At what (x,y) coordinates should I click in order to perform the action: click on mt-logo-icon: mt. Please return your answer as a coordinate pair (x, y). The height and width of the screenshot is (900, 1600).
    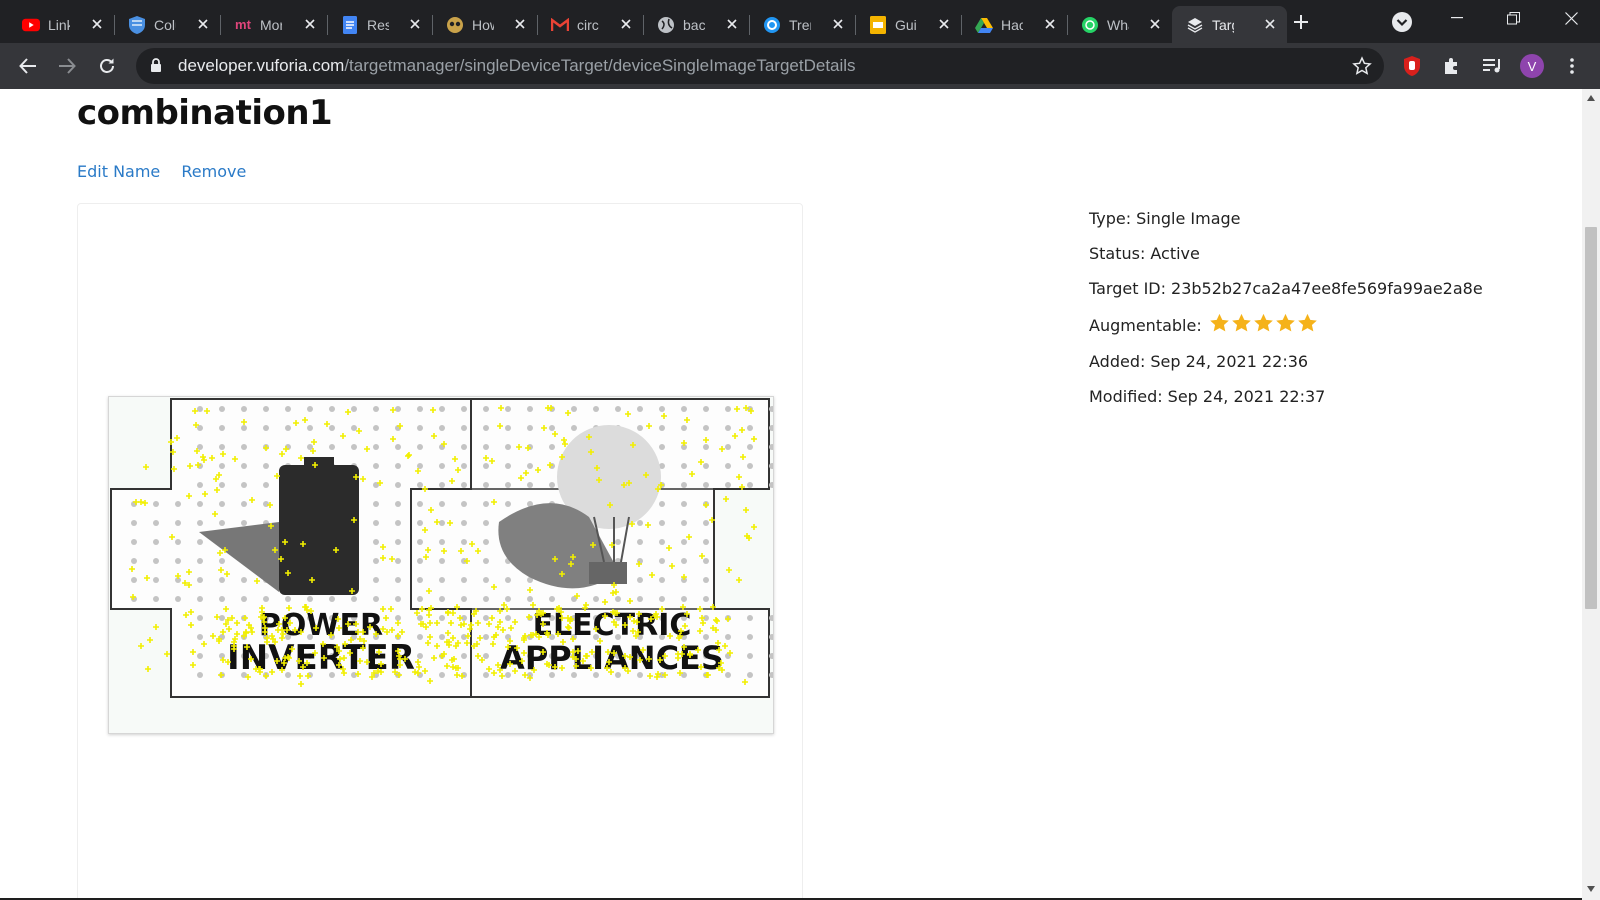
    Looking at the image, I should click on (243, 24).